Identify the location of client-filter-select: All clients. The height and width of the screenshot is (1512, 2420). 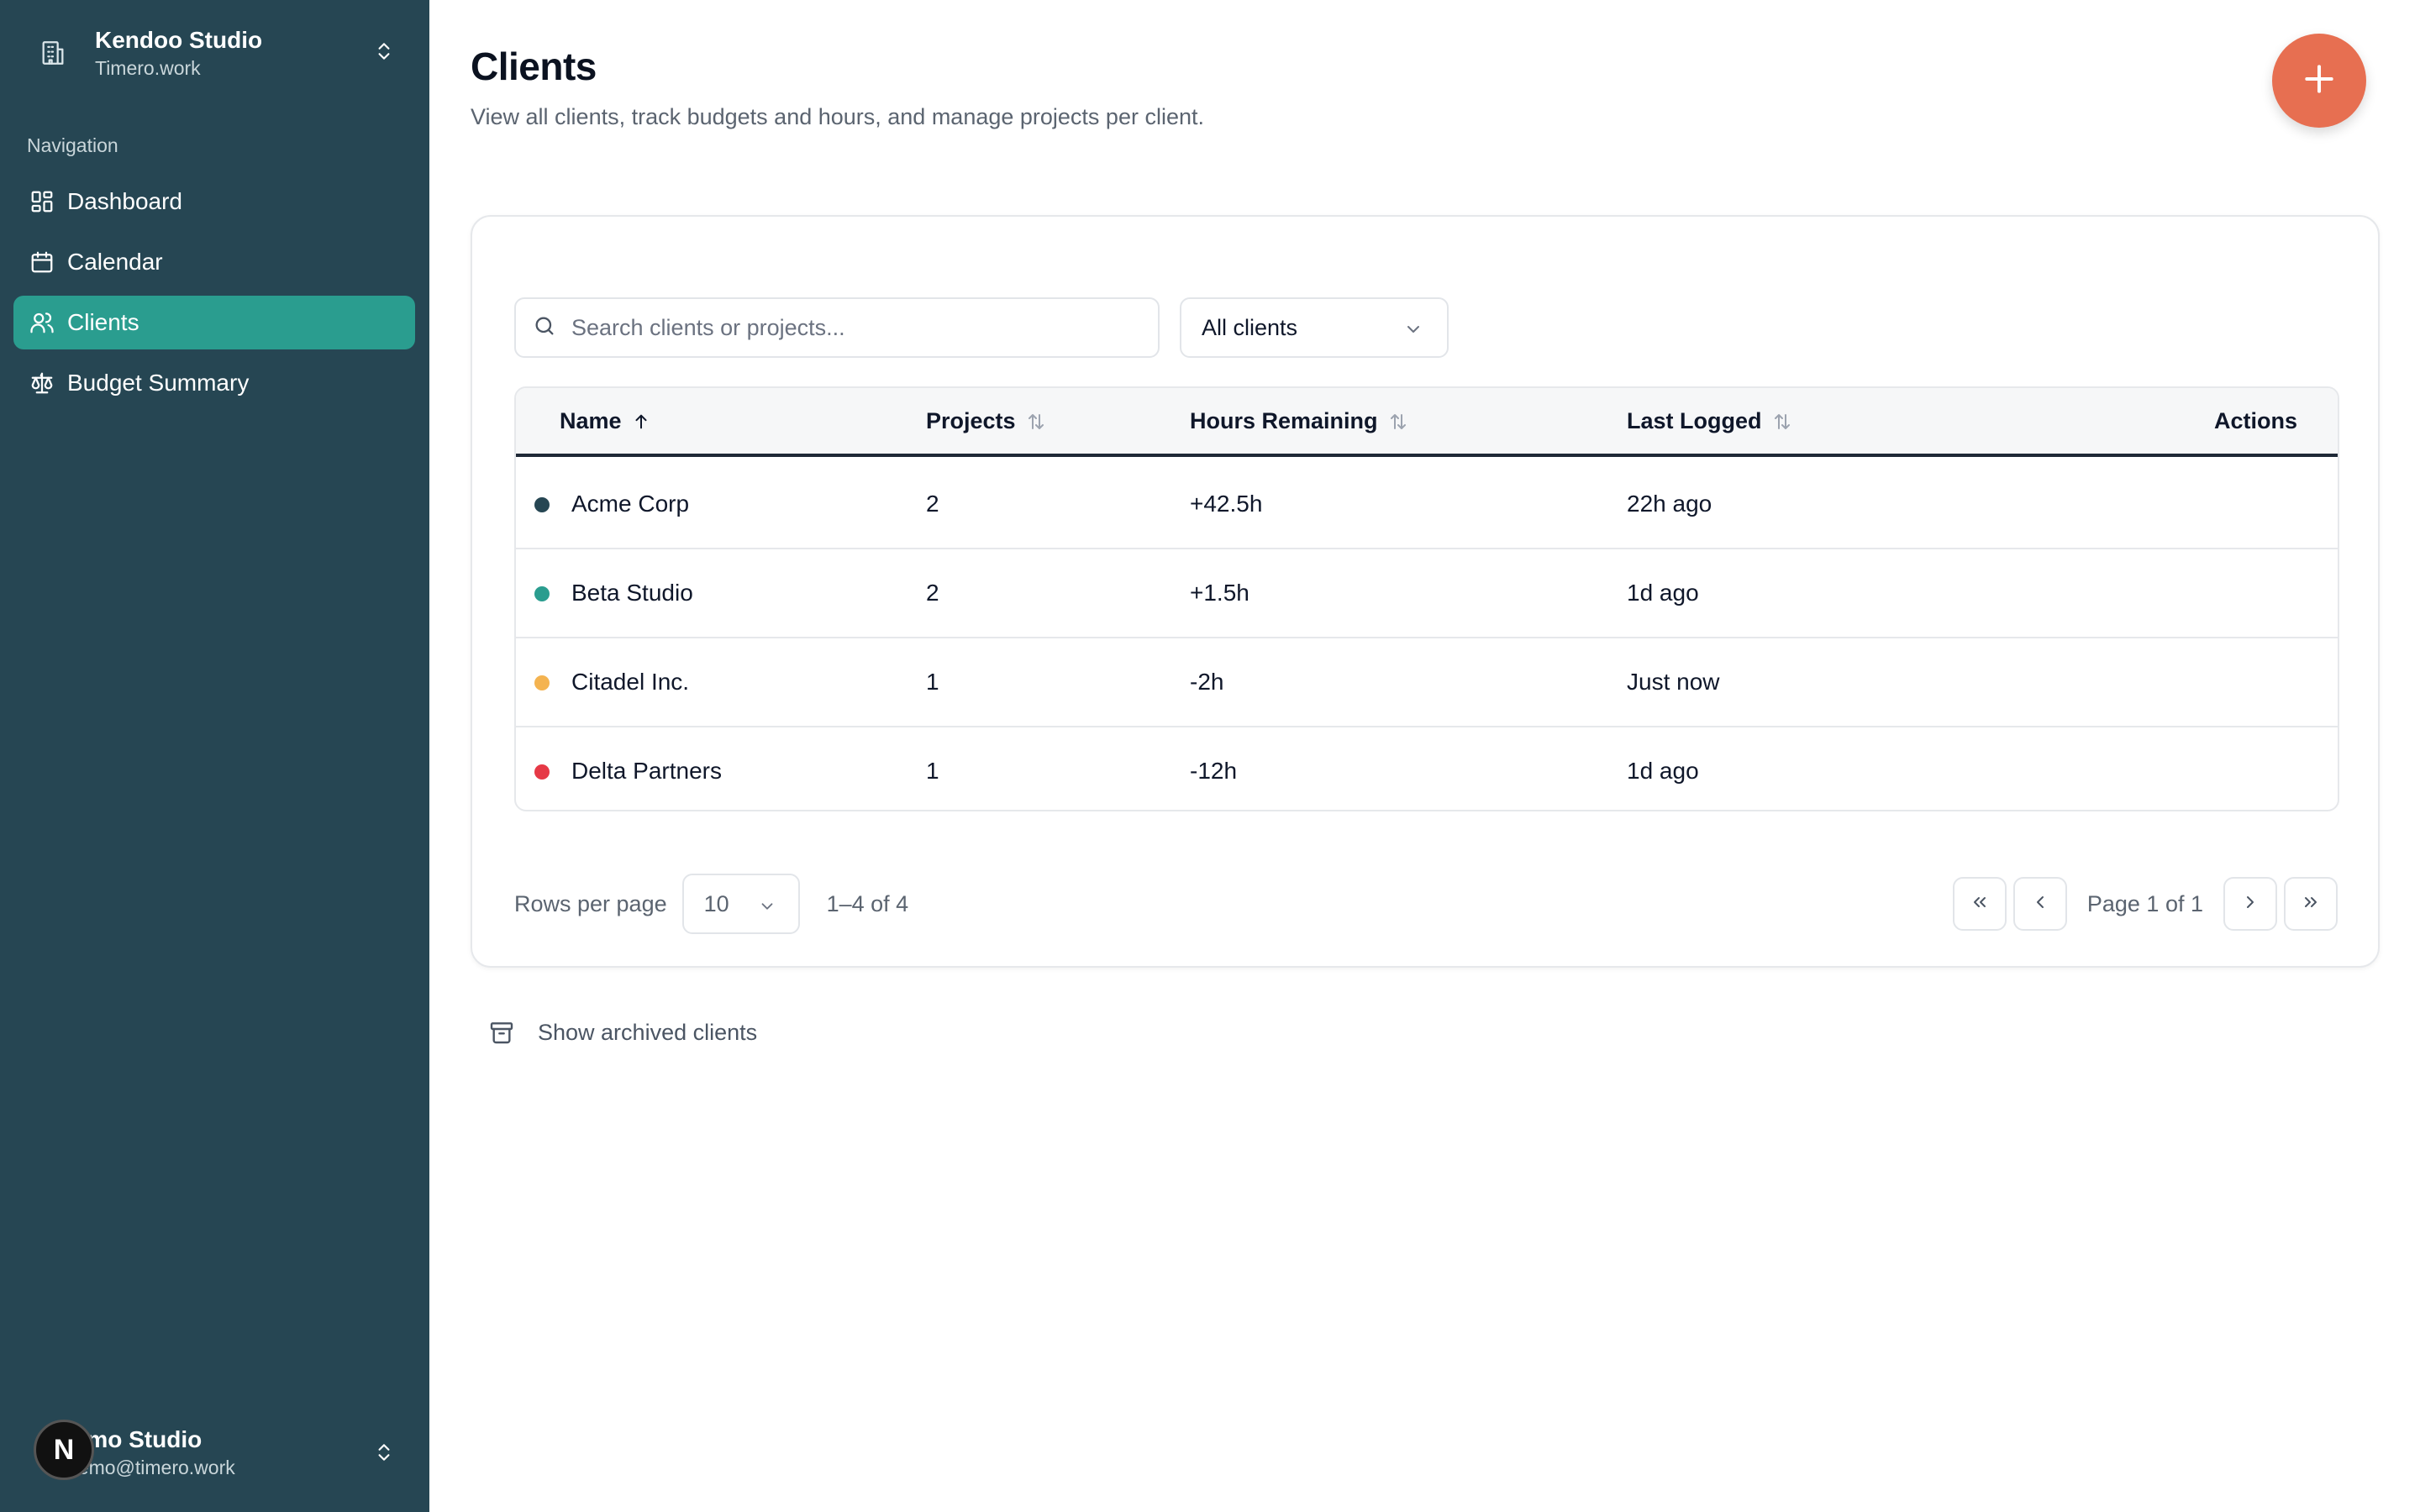
(1315, 327).